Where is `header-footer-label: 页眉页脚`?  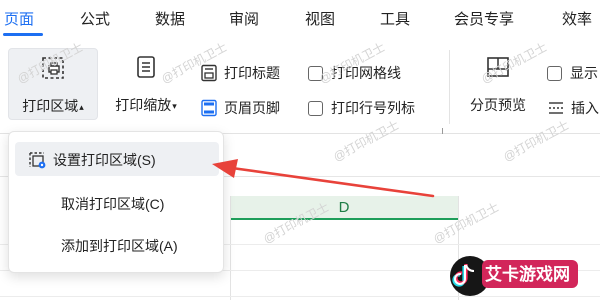 header-footer-label: 页眉页脚 is located at coordinates (252, 108).